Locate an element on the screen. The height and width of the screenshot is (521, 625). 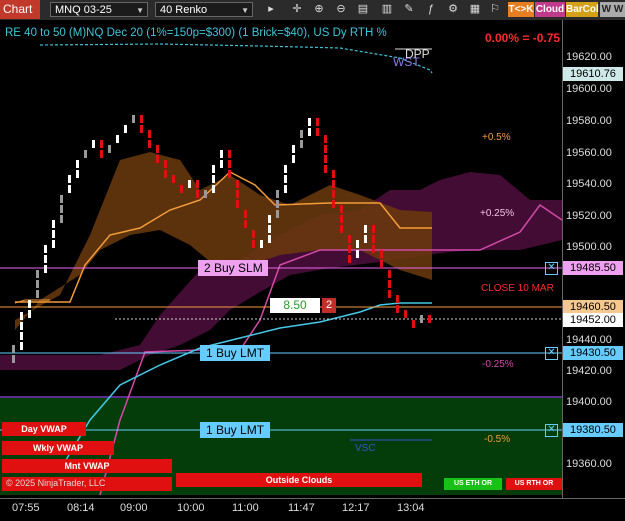
bar-type-value: 40 Renko is located at coordinates (184, 10).